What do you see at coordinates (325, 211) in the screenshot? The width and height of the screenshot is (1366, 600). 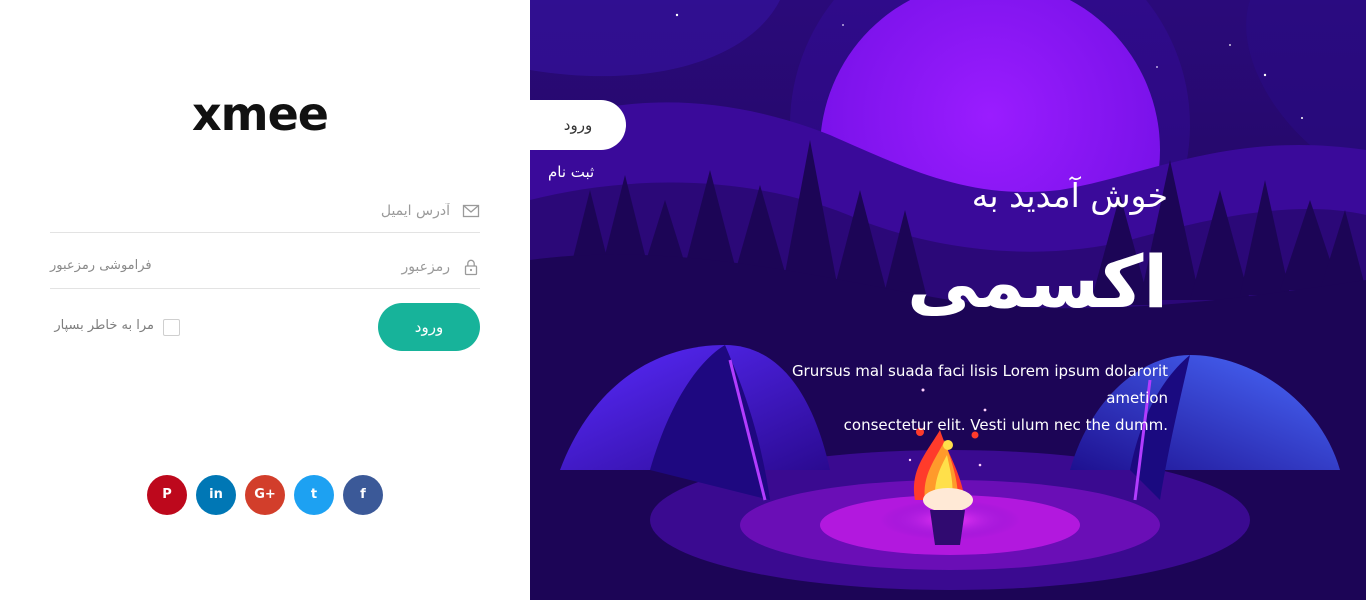 I see `email-input` at bounding box center [325, 211].